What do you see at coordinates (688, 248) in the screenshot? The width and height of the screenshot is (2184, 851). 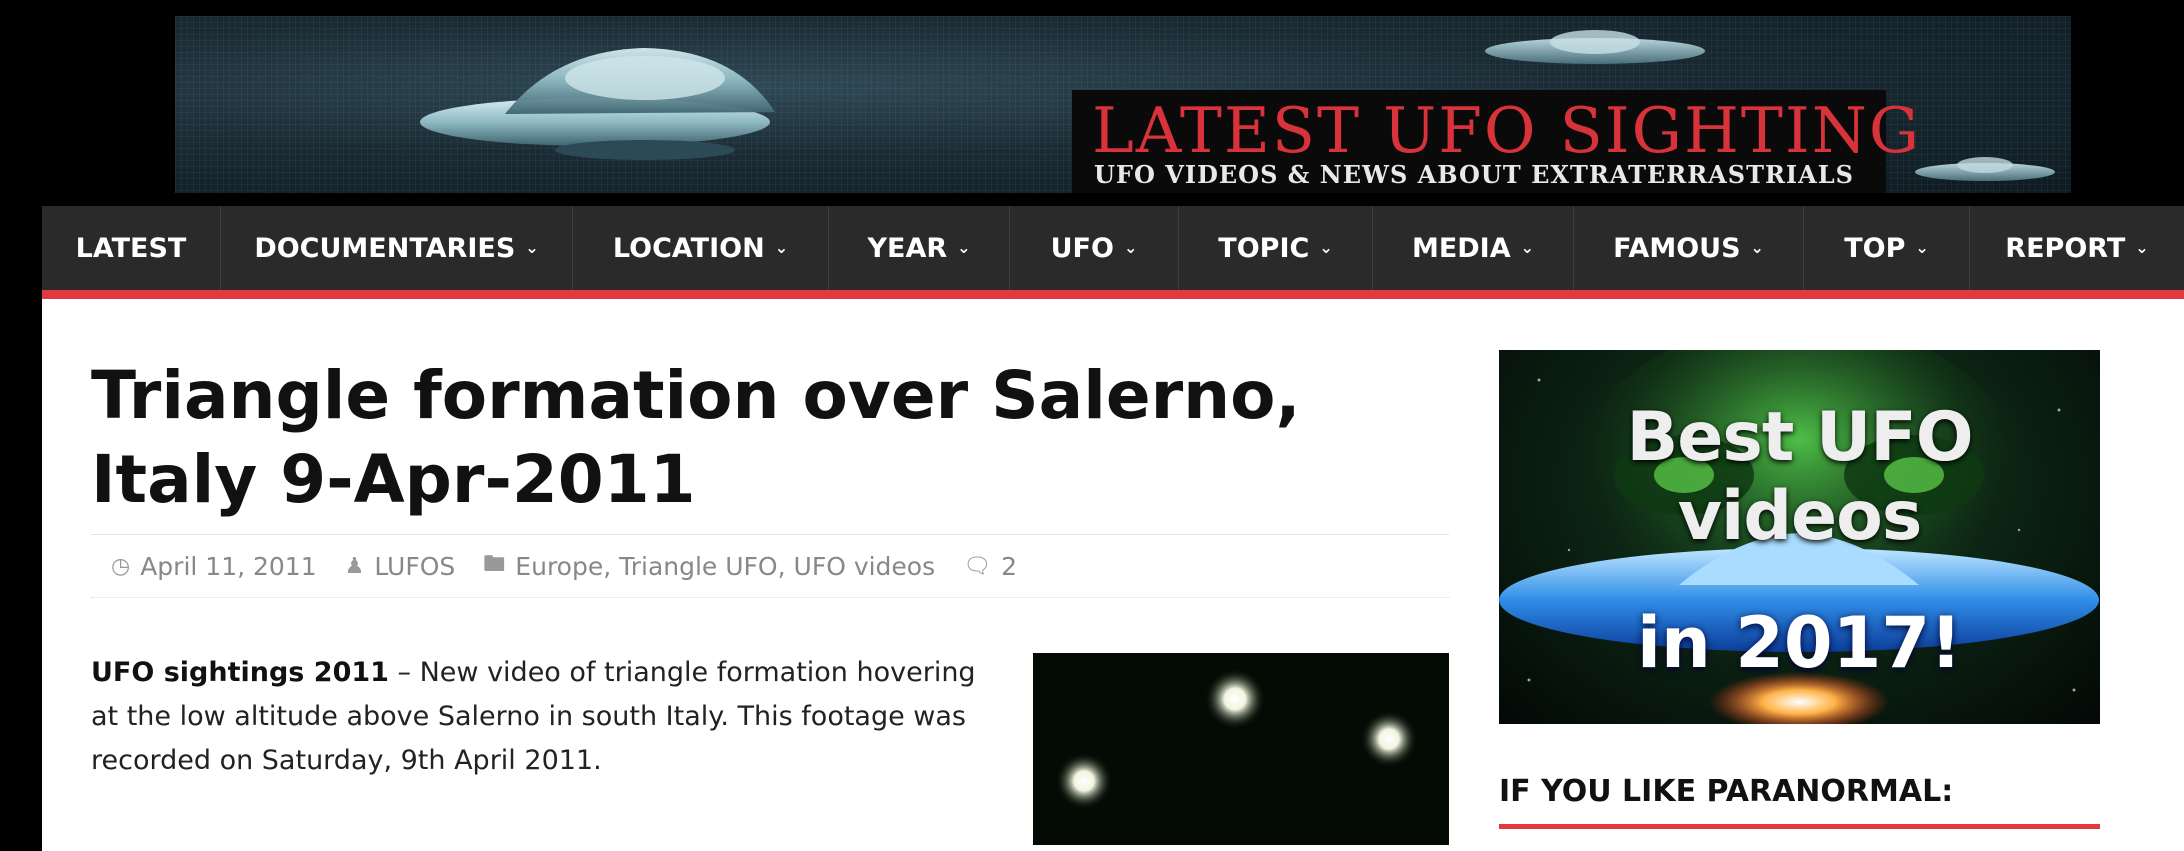 I see `nav-item-label: LOCATION` at bounding box center [688, 248].